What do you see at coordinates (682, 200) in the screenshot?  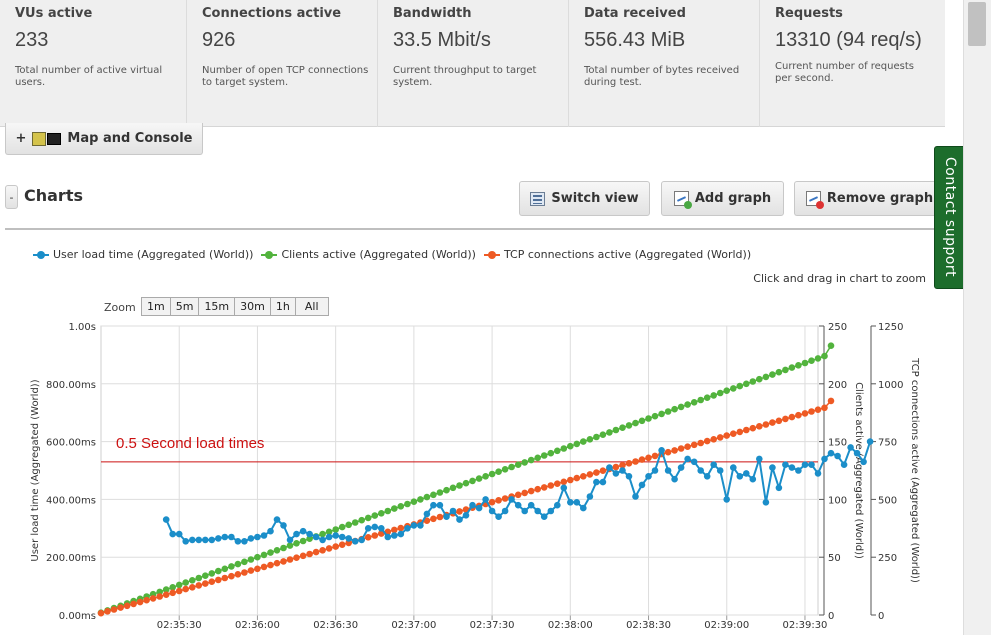 I see `add-graph-icon` at bounding box center [682, 200].